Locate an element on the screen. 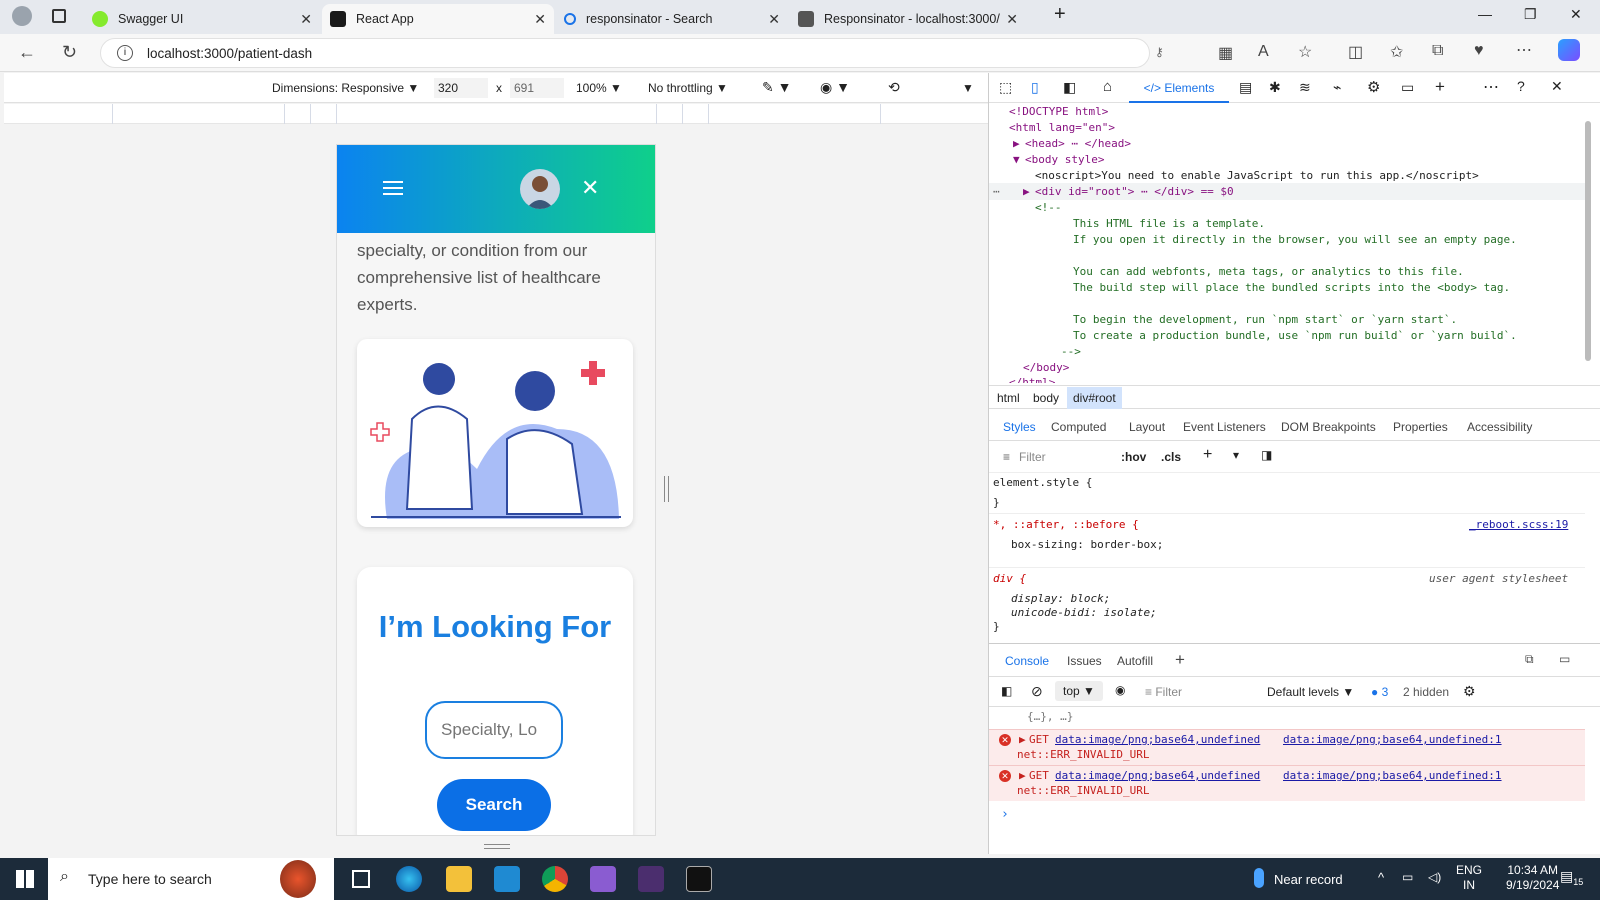 Image resolution: width=1600 pixels, height=900 pixels. live-expression-icon: ◉ is located at coordinates (1120, 690).